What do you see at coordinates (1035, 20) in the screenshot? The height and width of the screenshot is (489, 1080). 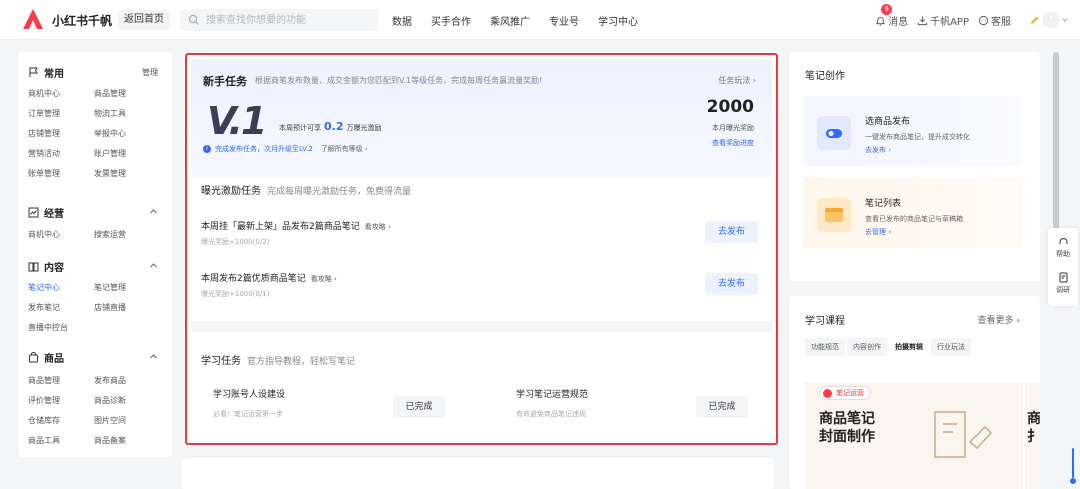 I see `edit-tool-button` at bounding box center [1035, 20].